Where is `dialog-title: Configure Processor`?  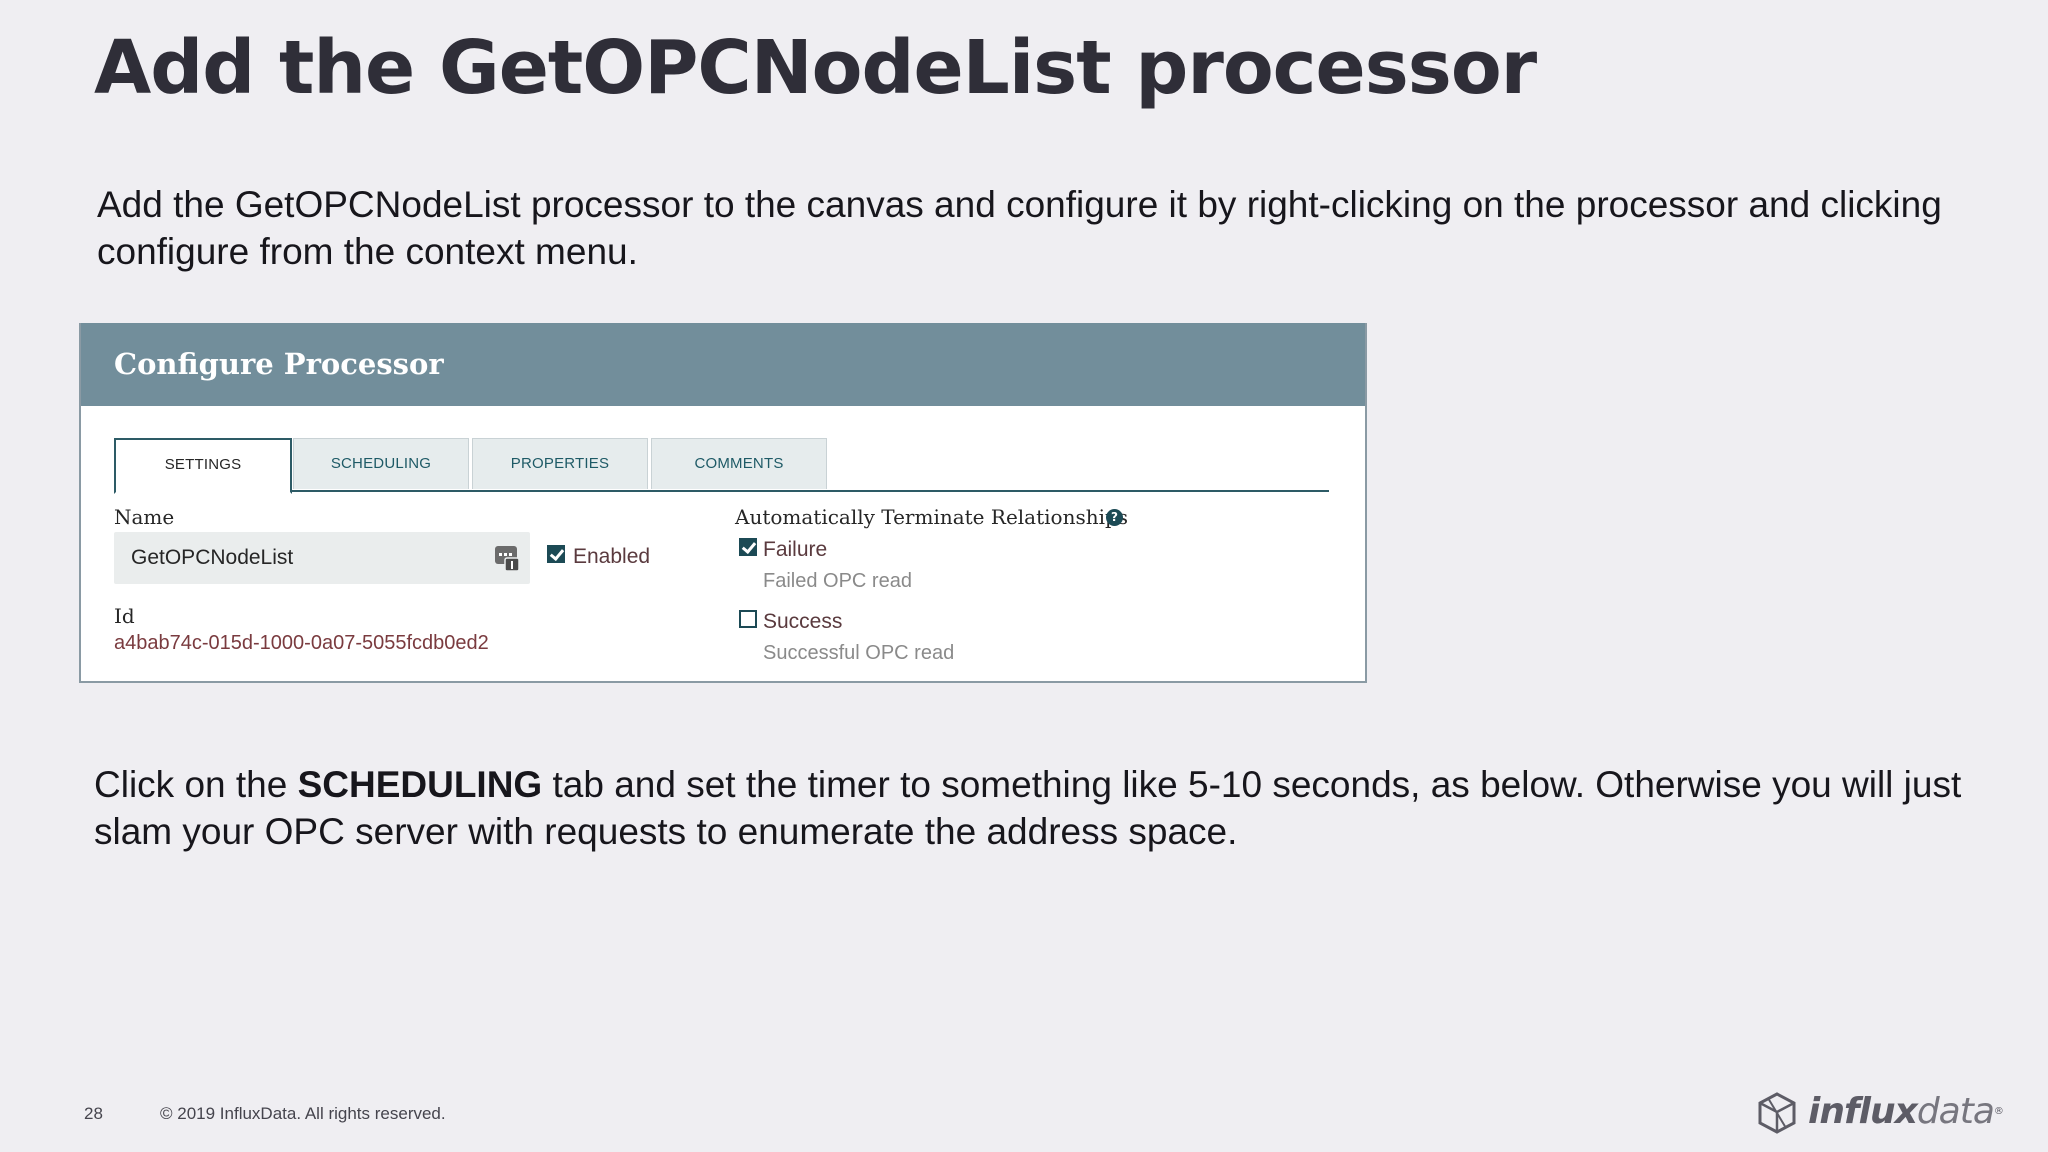
dialog-title: Configure Processor is located at coordinates (723, 364).